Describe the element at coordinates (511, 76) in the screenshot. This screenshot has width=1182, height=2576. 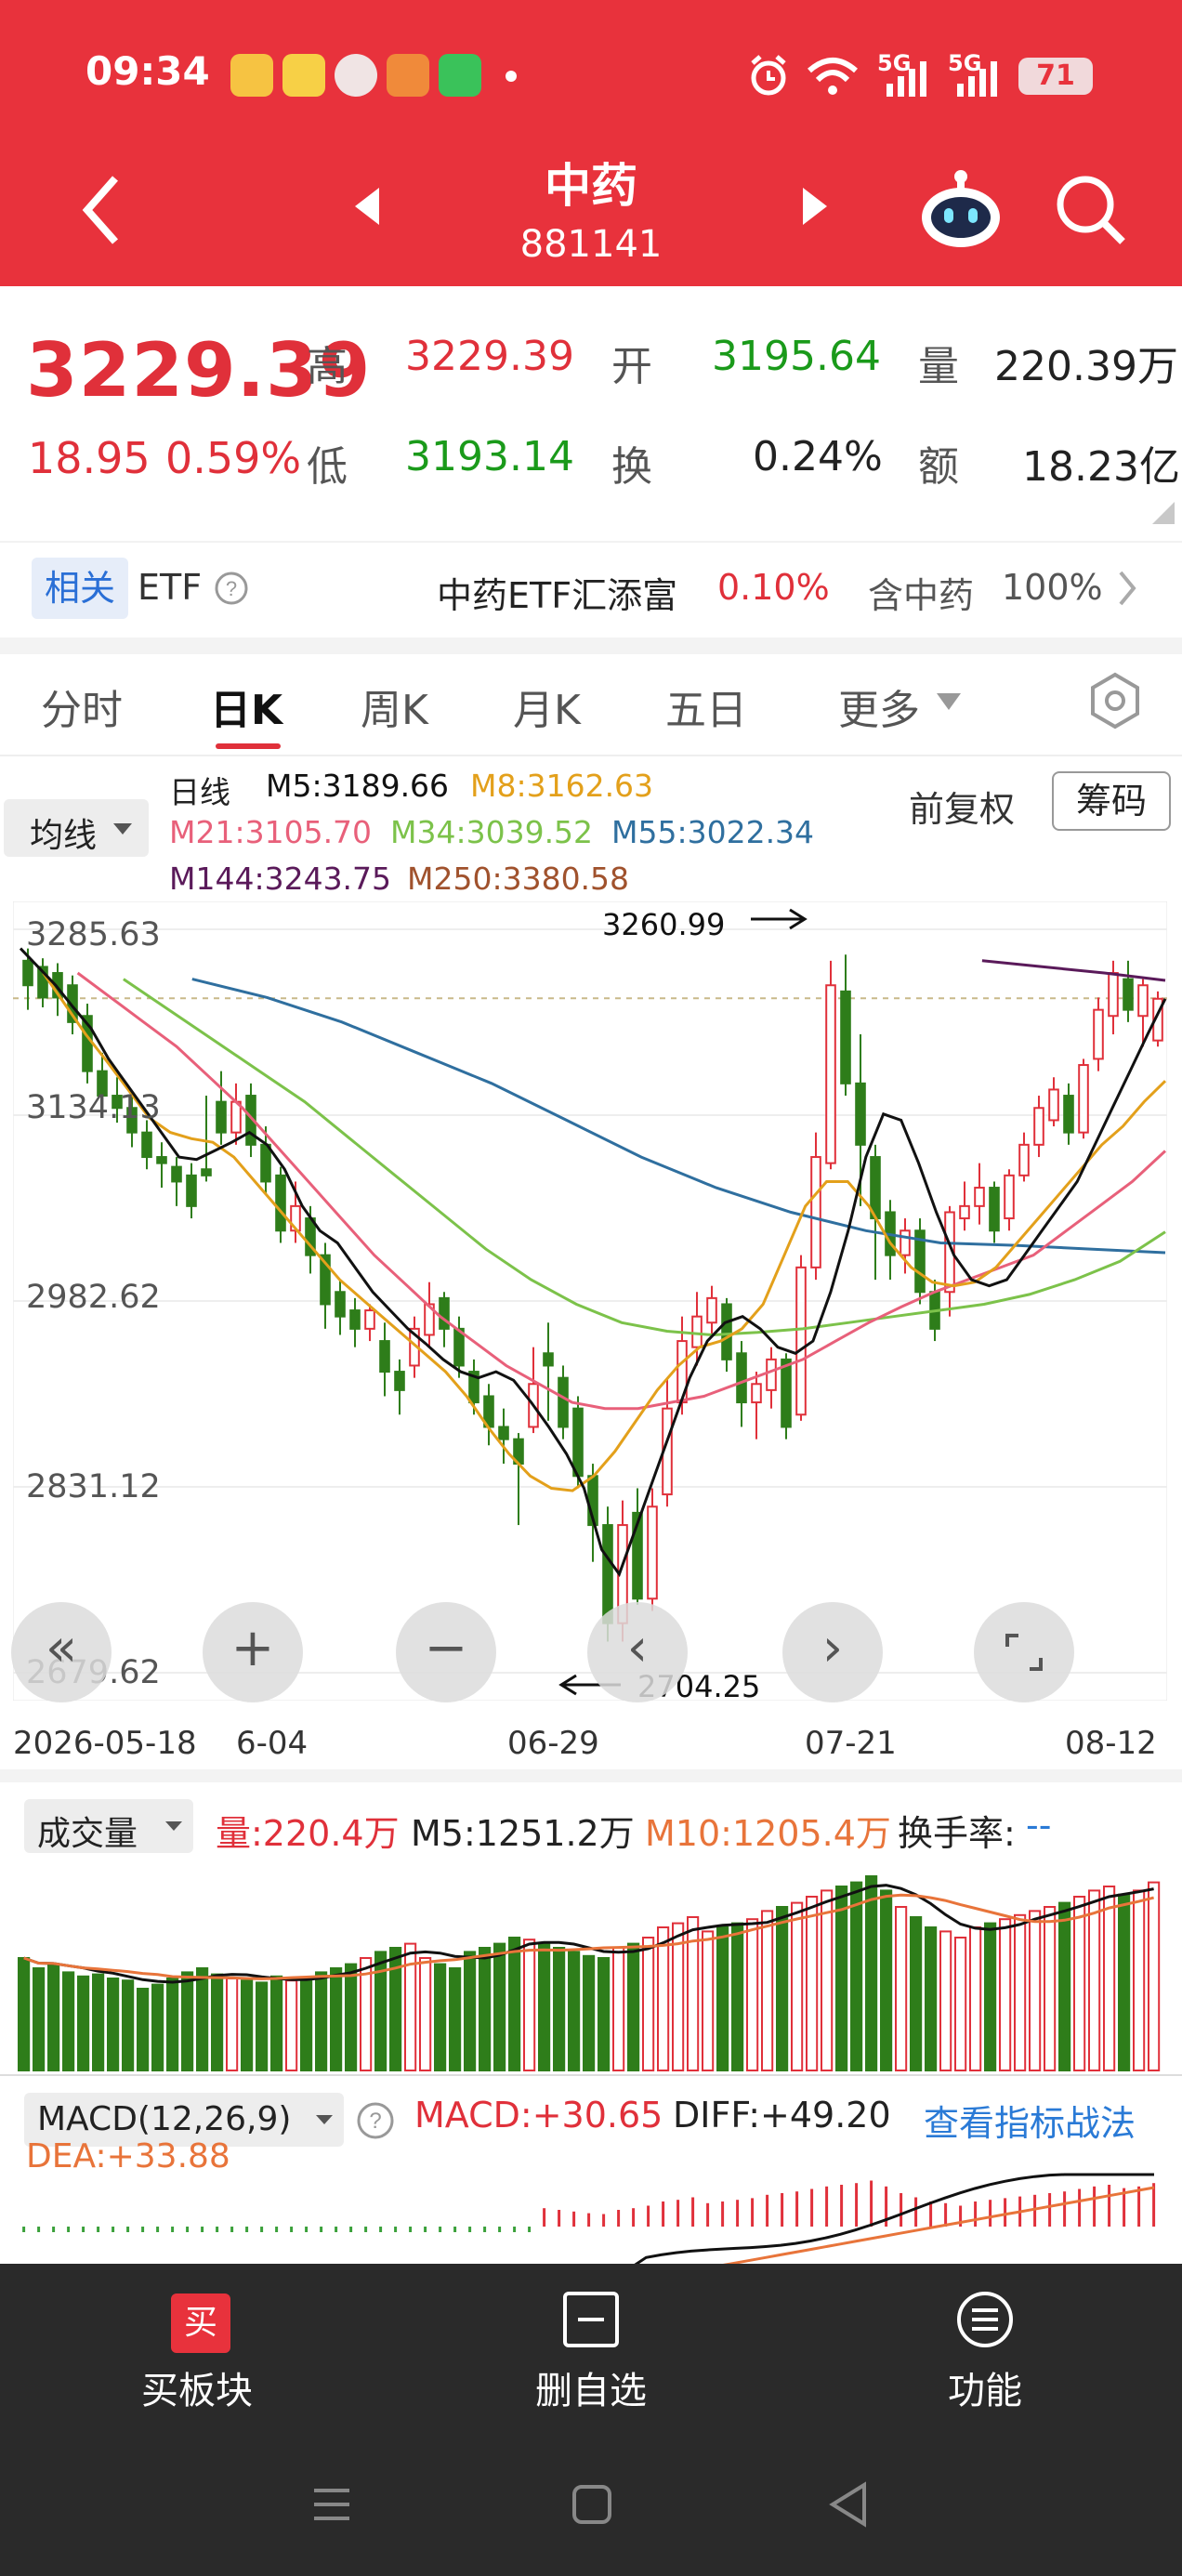
I see `notification-dot` at that location.